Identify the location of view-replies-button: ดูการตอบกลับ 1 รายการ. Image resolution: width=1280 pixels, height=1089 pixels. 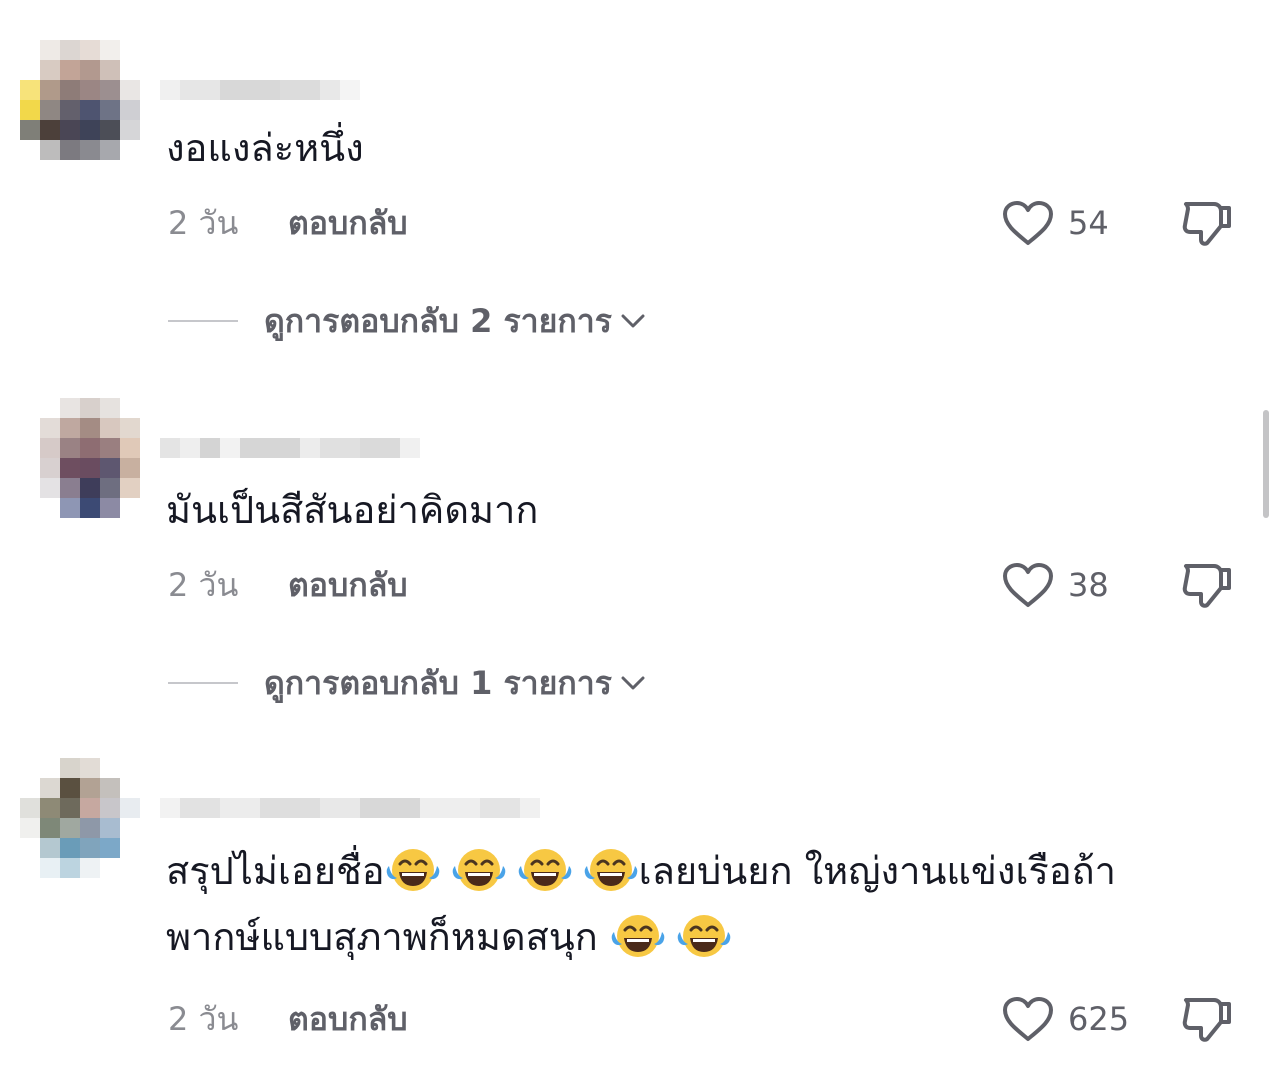
(407, 683).